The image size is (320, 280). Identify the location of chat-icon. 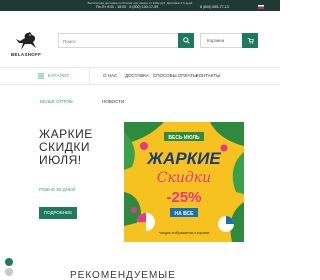
(9, 272).